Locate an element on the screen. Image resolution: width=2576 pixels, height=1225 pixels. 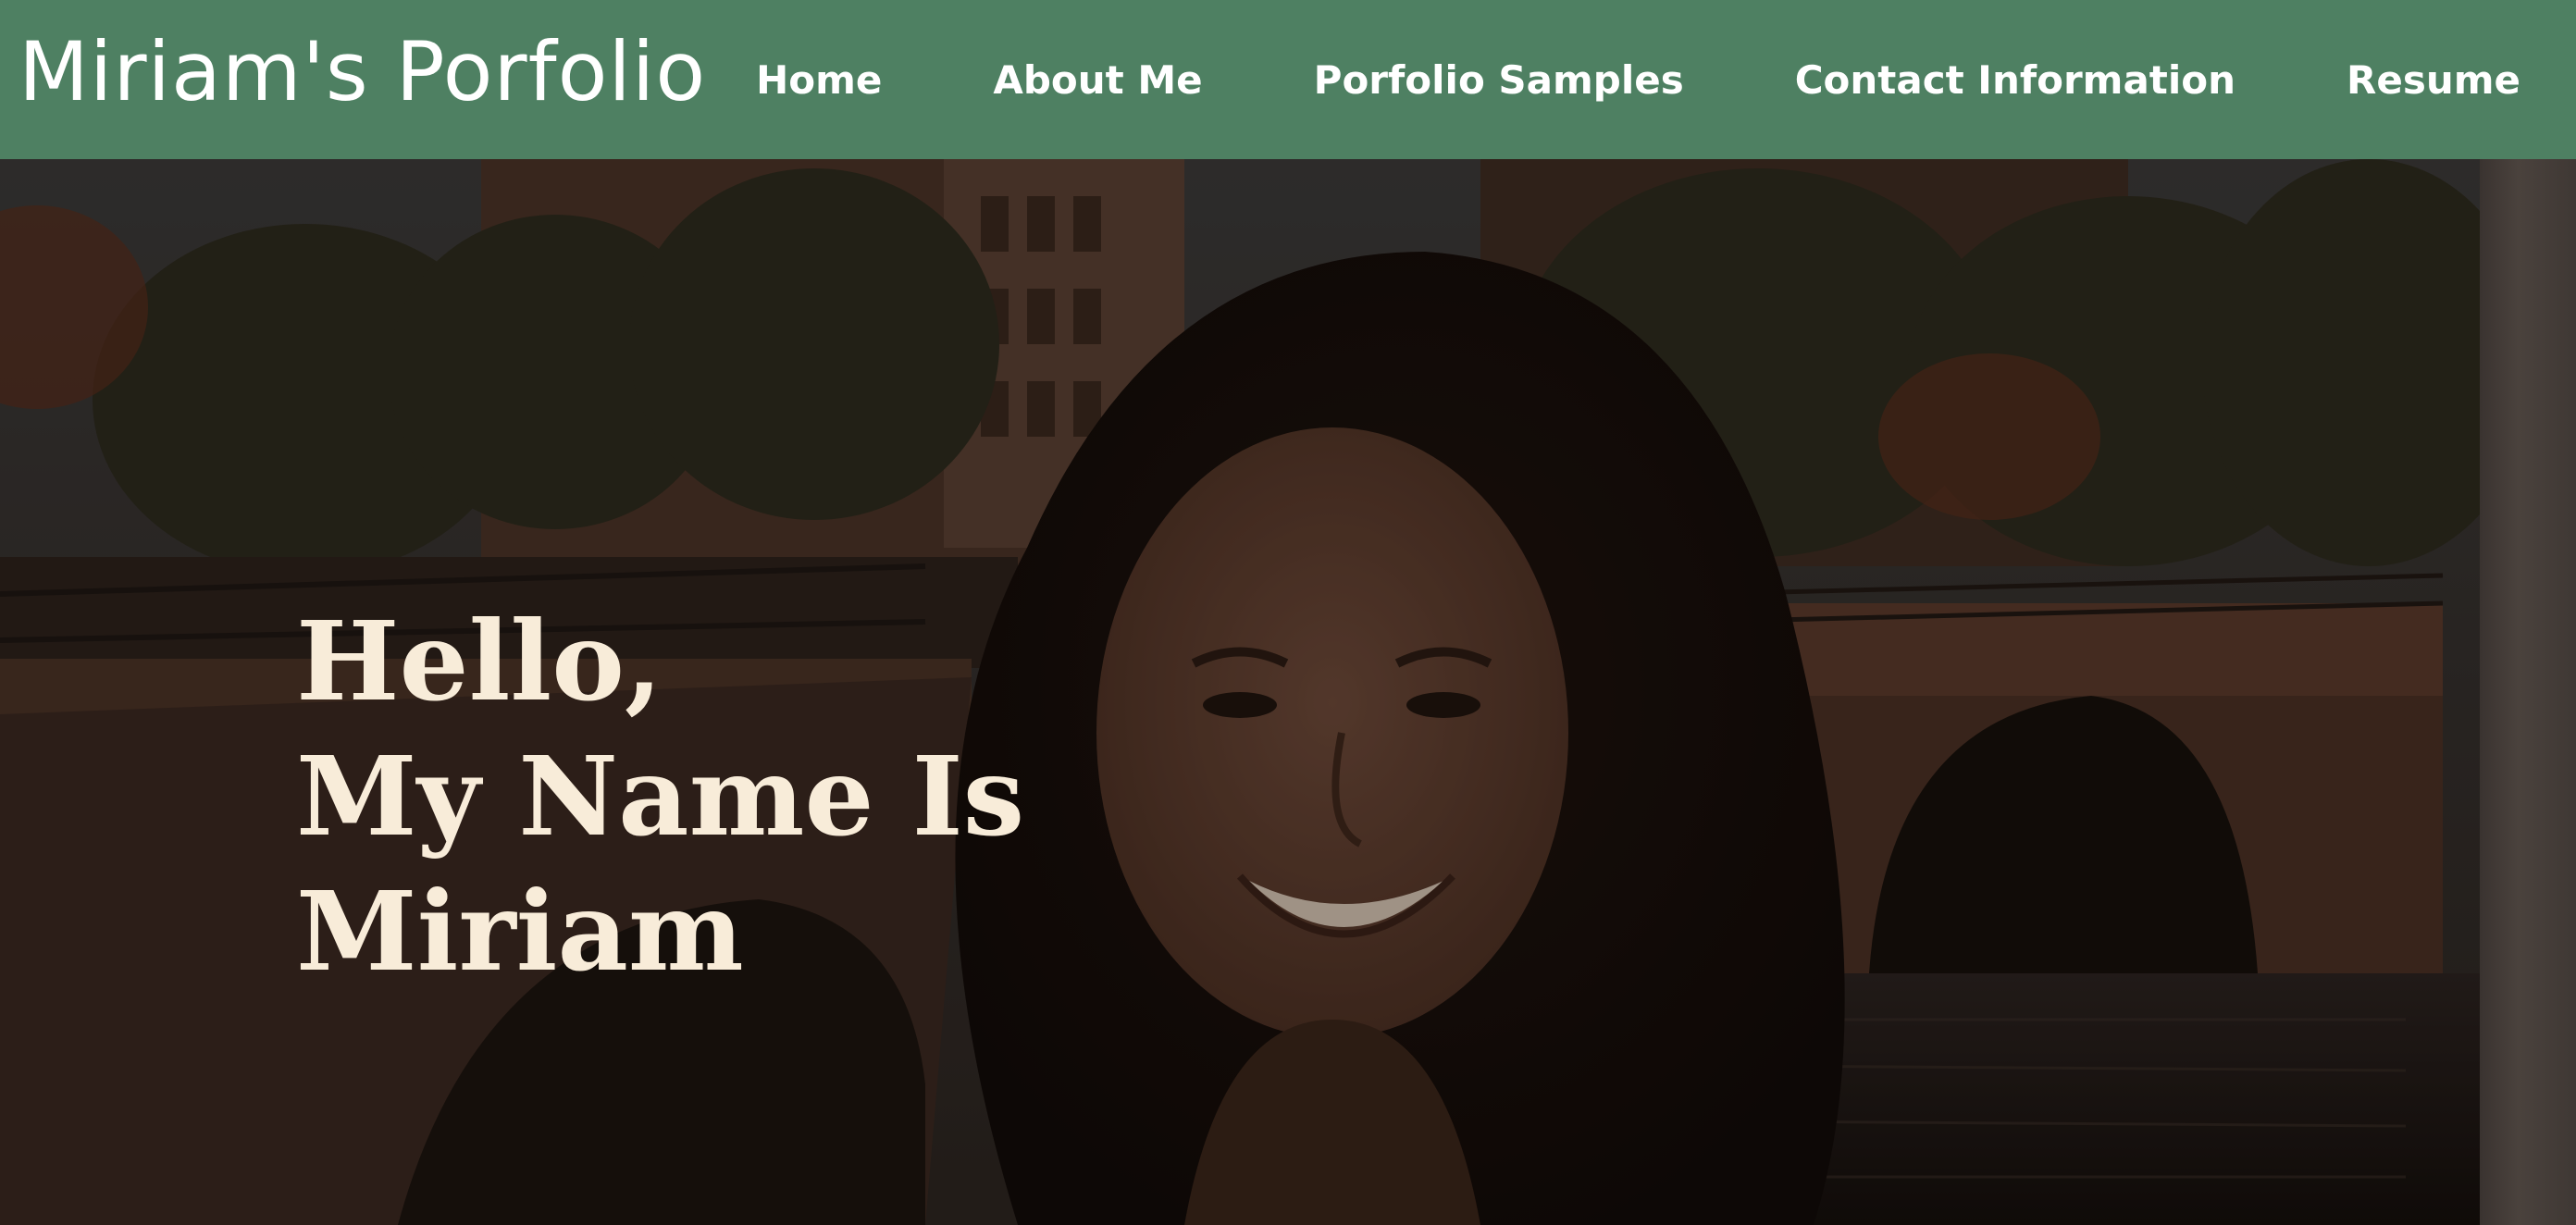
nav-link-portfolio-samples: Porfolio Samples is located at coordinates (1499, 80).